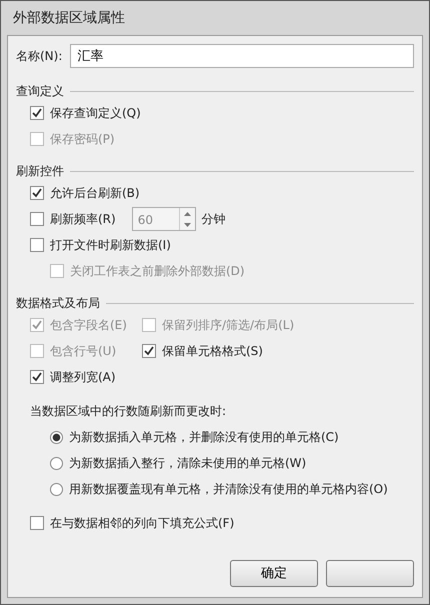 The image size is (430, 605). What do you see at coordinates (58, 303) in the screenshot?
I see `section-title: 数据格式及布局` at bounding box center [58, 303].